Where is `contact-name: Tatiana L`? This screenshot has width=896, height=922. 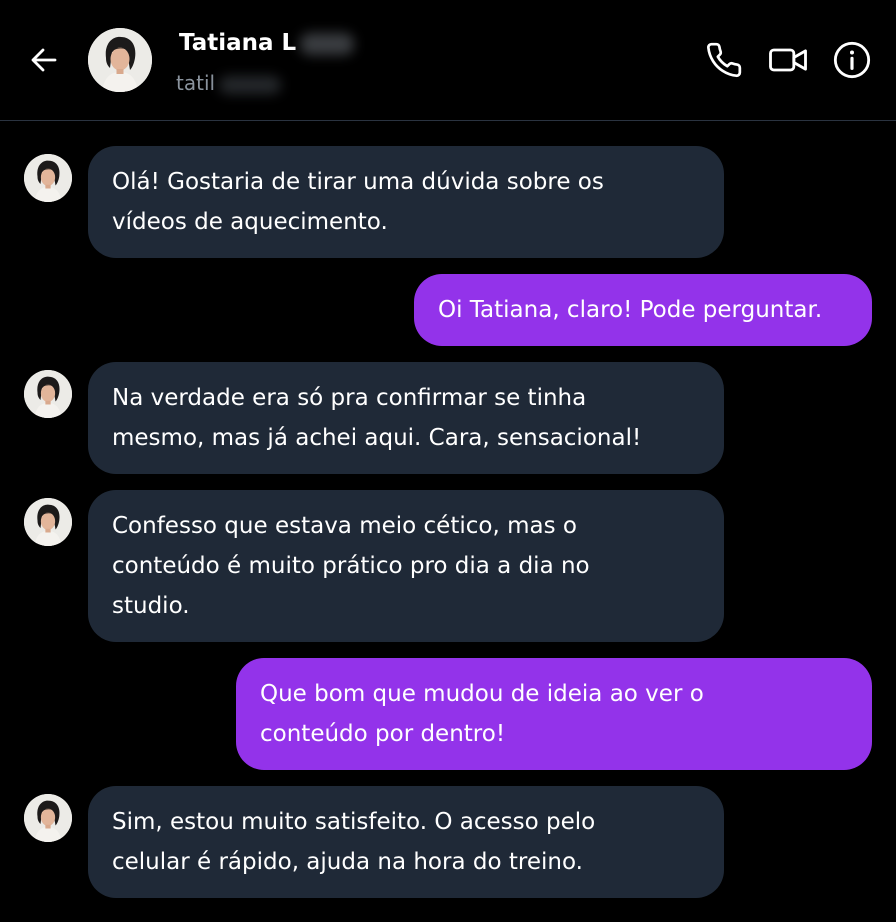
contact-name: Tatiana L is located at coordinates (267, 43).